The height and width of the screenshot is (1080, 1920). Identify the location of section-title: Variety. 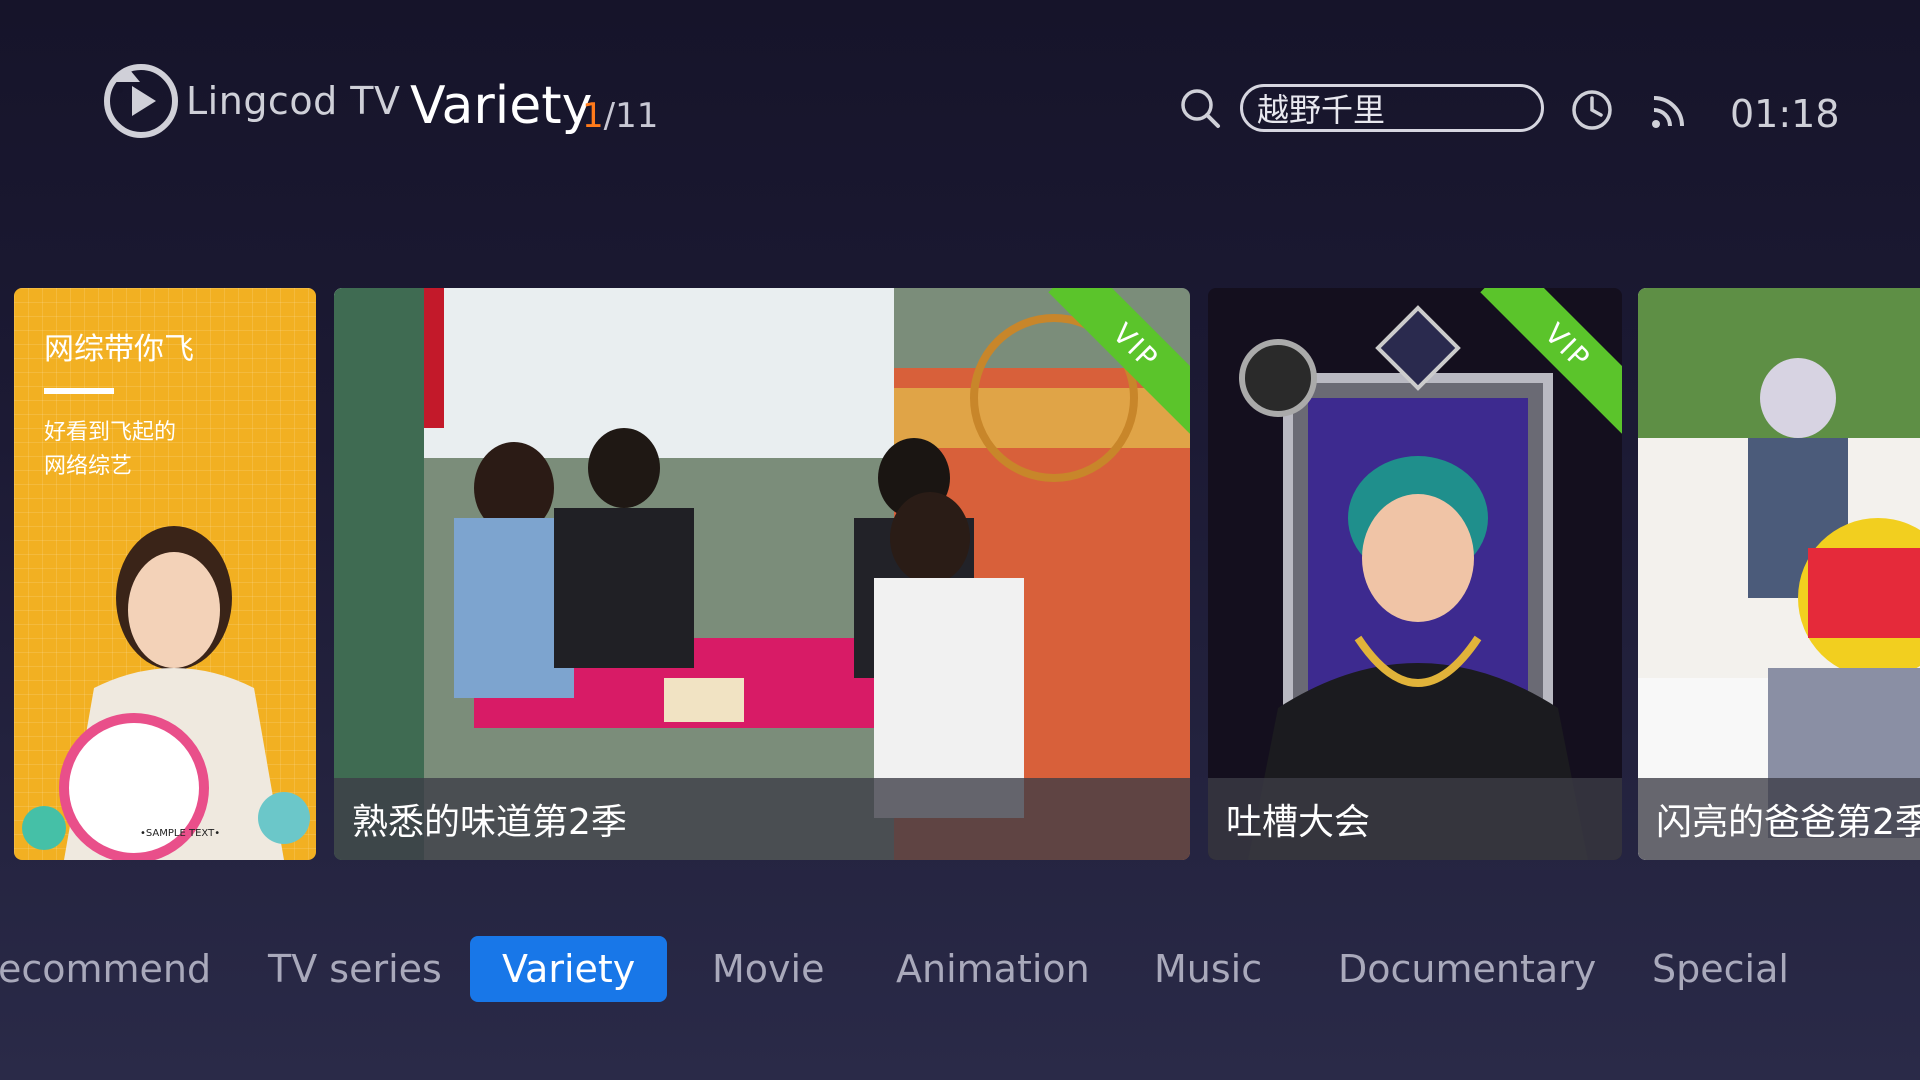
(501, 106).